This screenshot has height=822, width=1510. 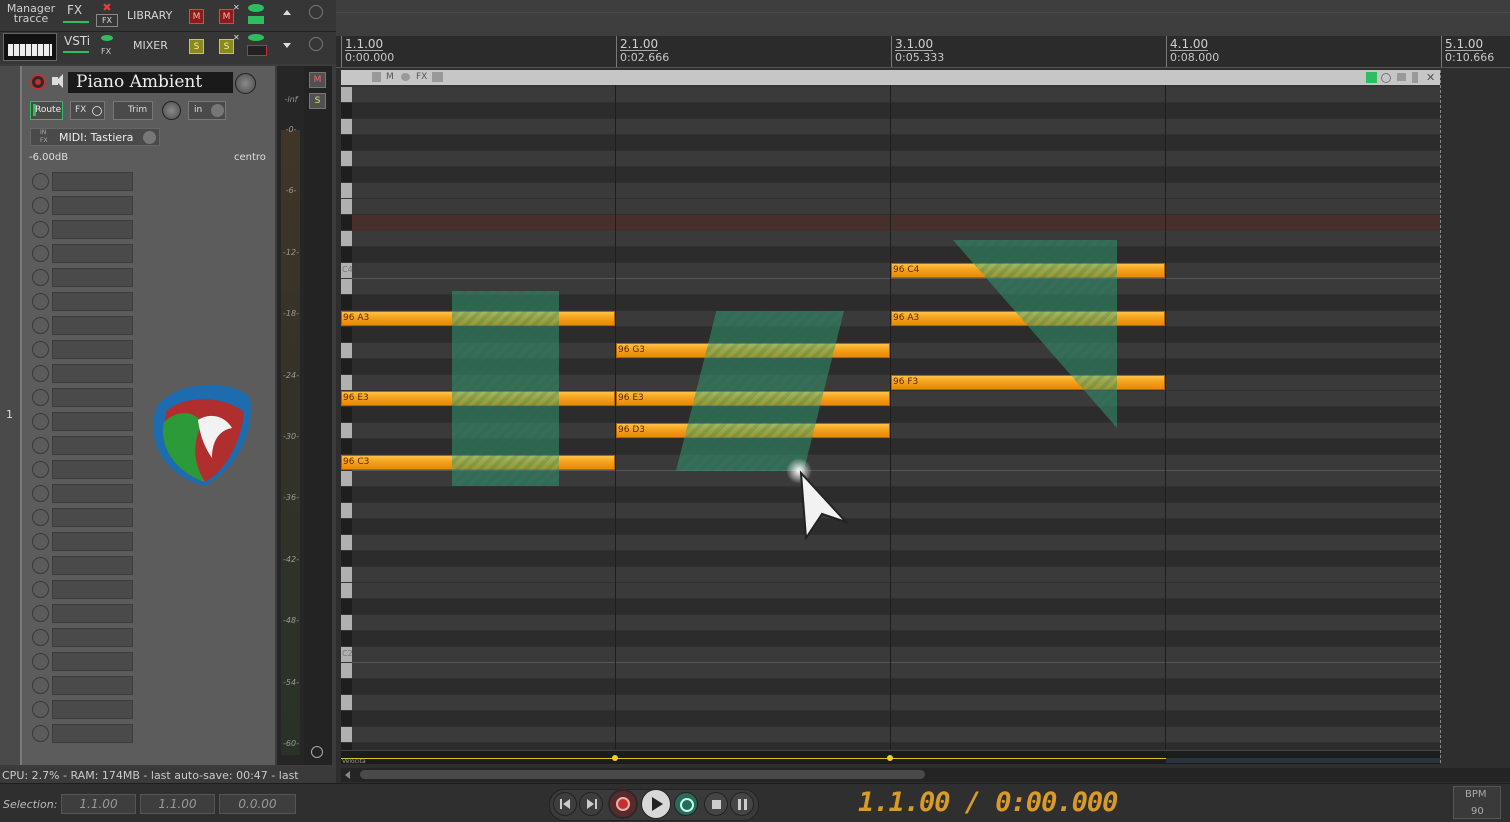 I want to click on item-mute-label: M, so click(x=390, y=77).